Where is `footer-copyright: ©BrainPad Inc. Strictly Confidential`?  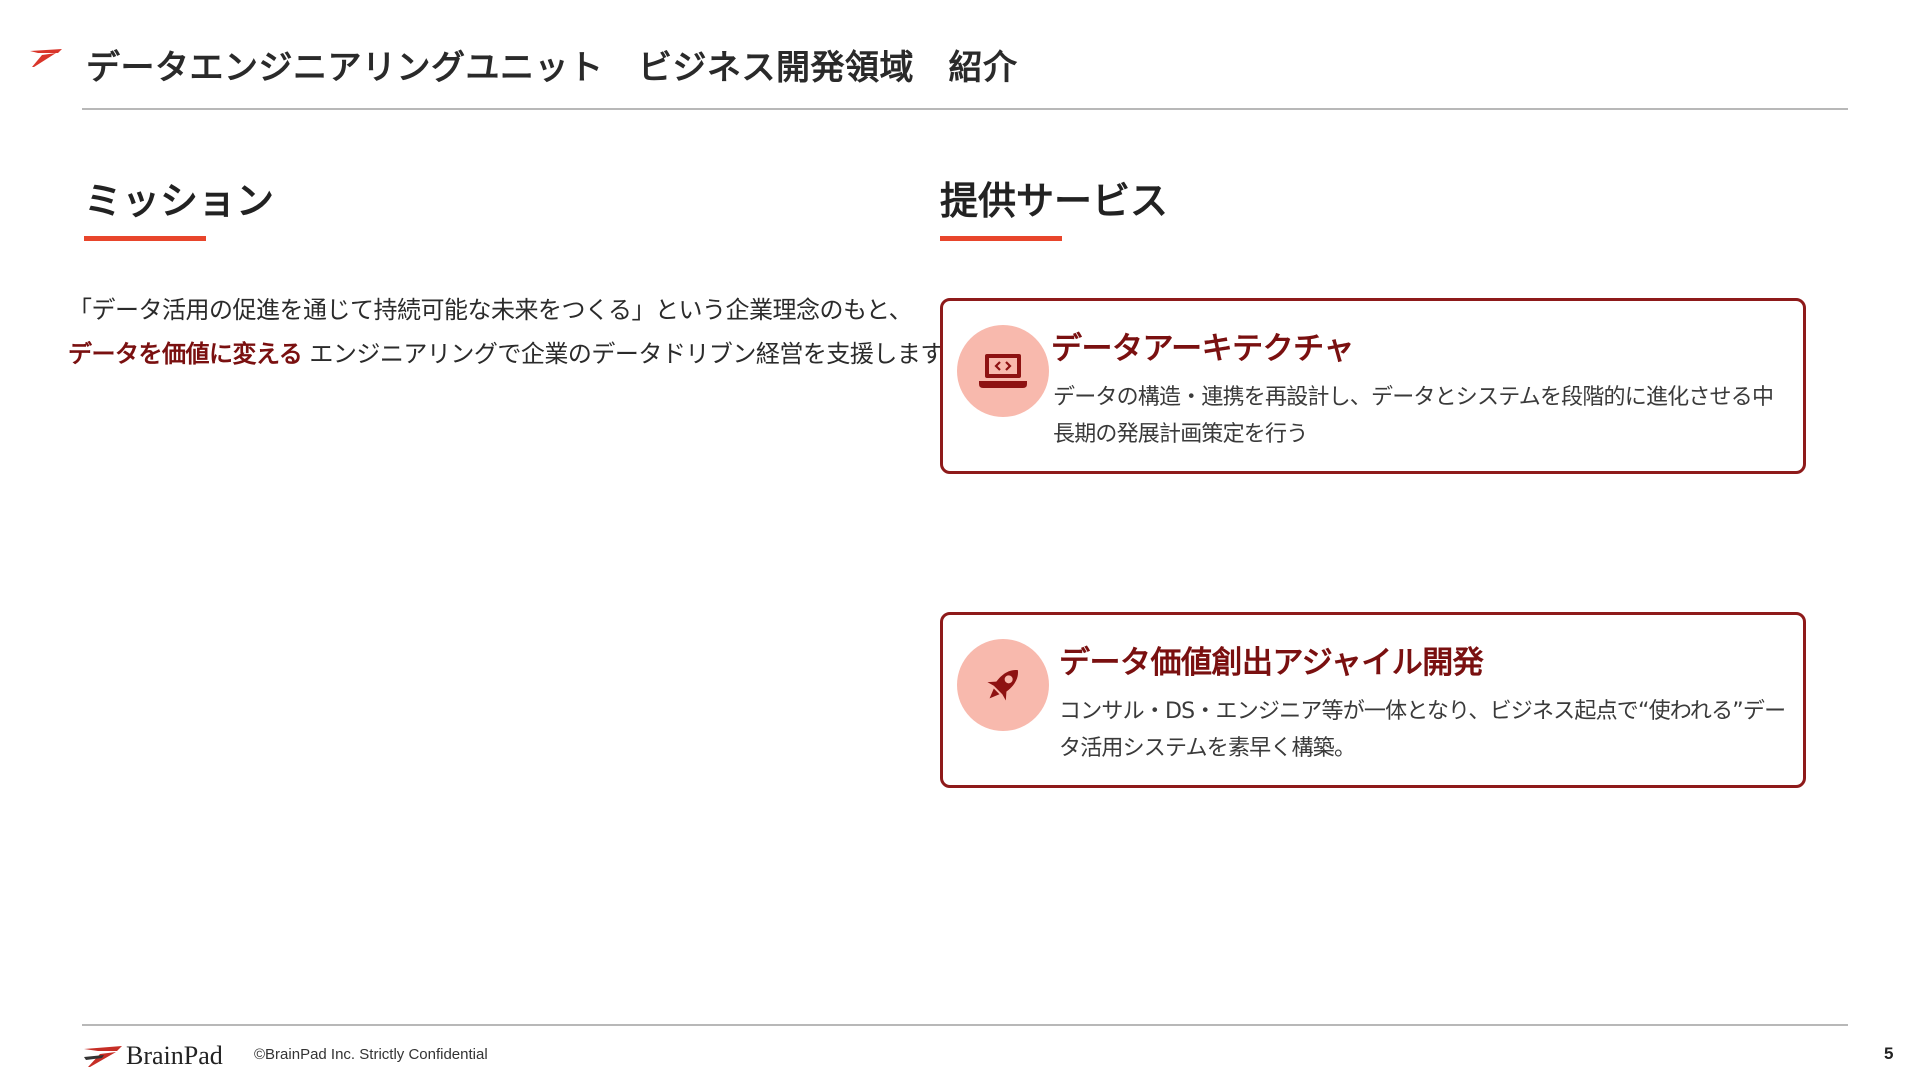 footer-copyright: ©BrainPad Inc. Strictly Confidential is located at coordinates (371, 1054).